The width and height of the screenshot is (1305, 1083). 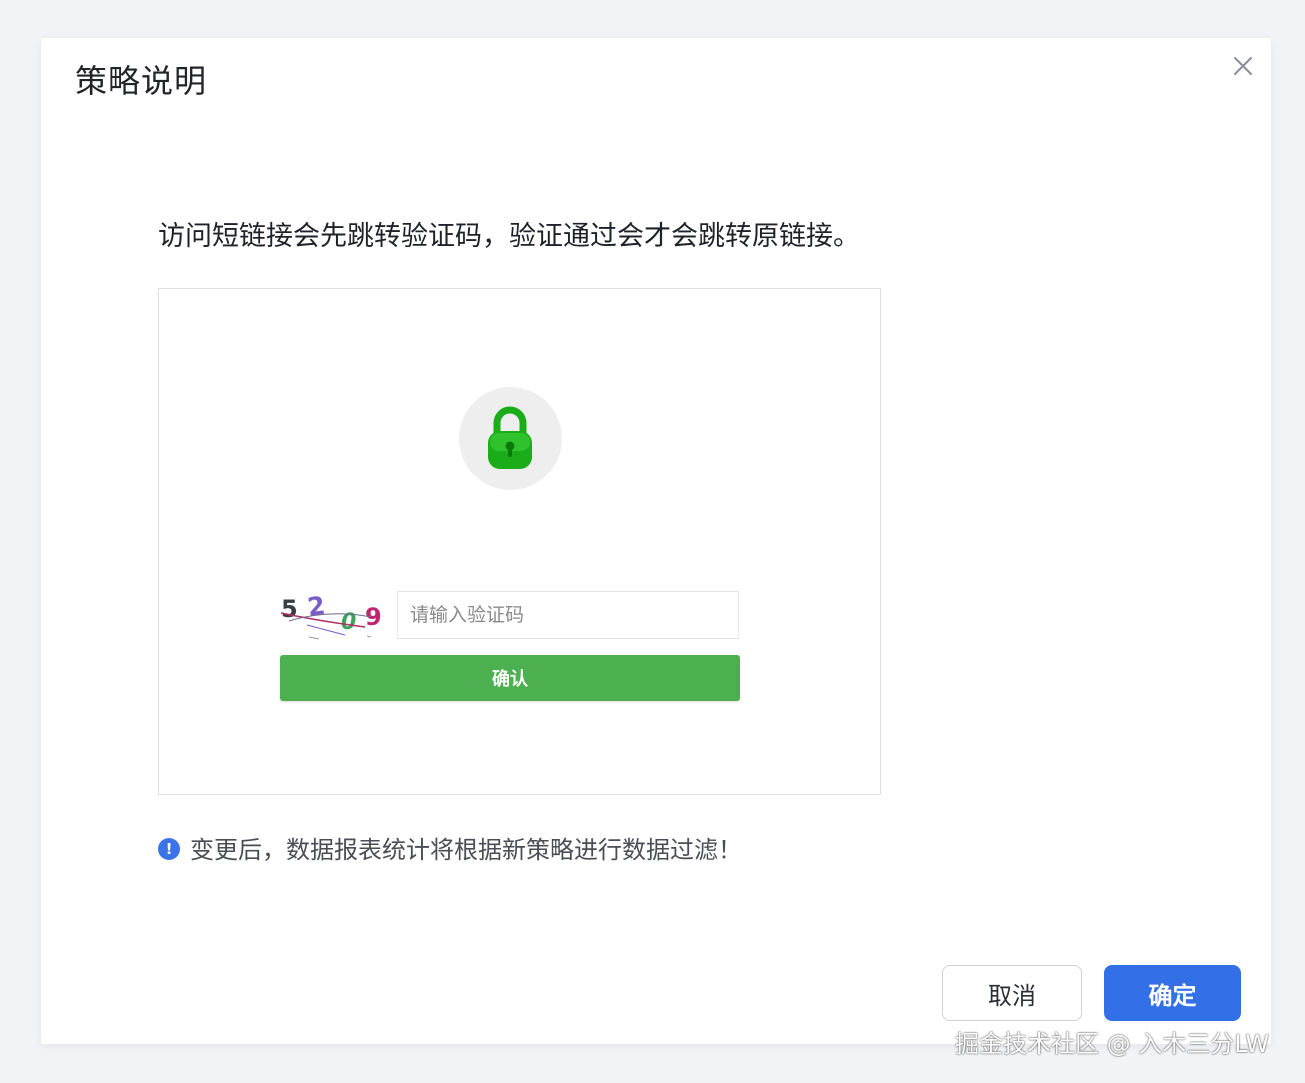 What do you see at coordinates (333, 616) in the screenshot?
I see `captcha-image: 5 2 0 9` at bounding box center [333, 616].